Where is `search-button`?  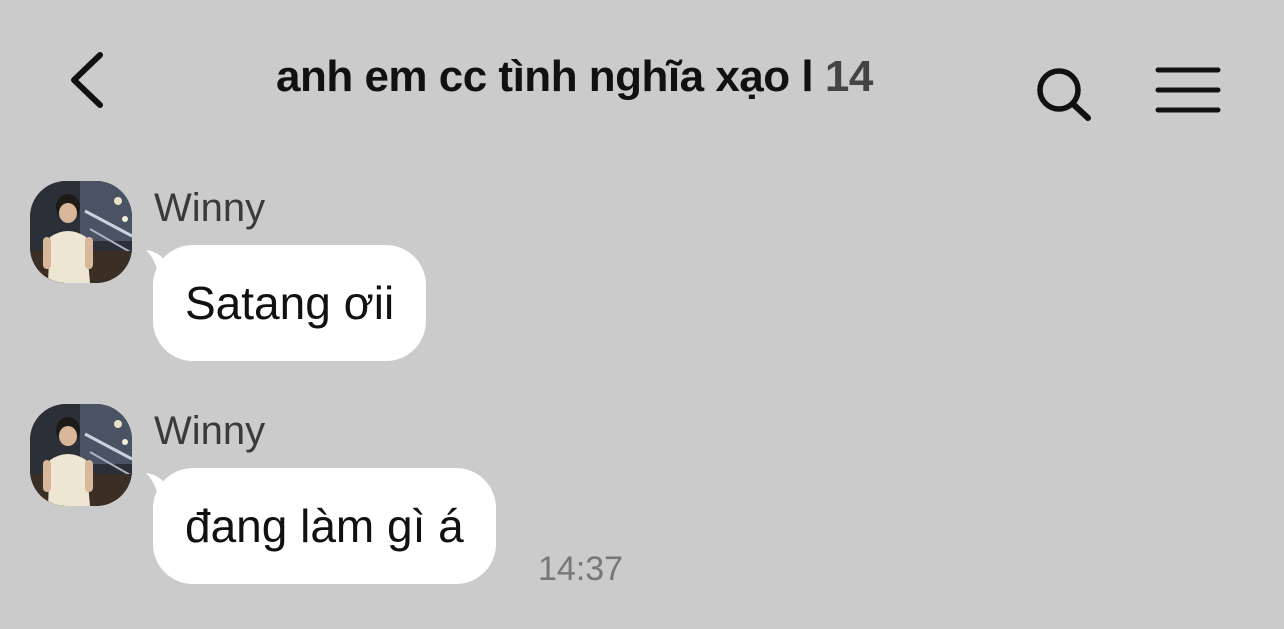
search-button is located at coordinates (1063, 93).